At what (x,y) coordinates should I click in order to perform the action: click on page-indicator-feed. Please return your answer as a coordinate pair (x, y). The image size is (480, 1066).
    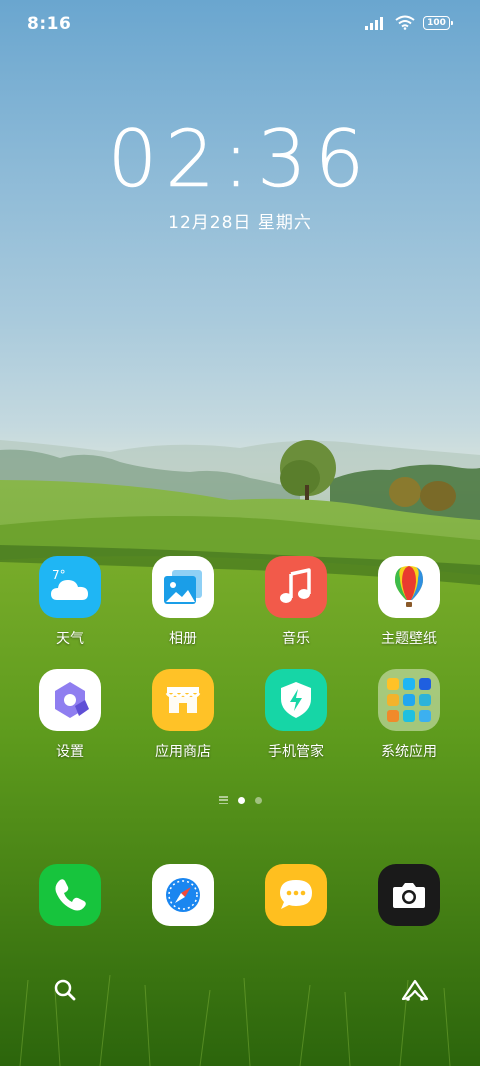
    Looking at the image, I should click on (223, 800).